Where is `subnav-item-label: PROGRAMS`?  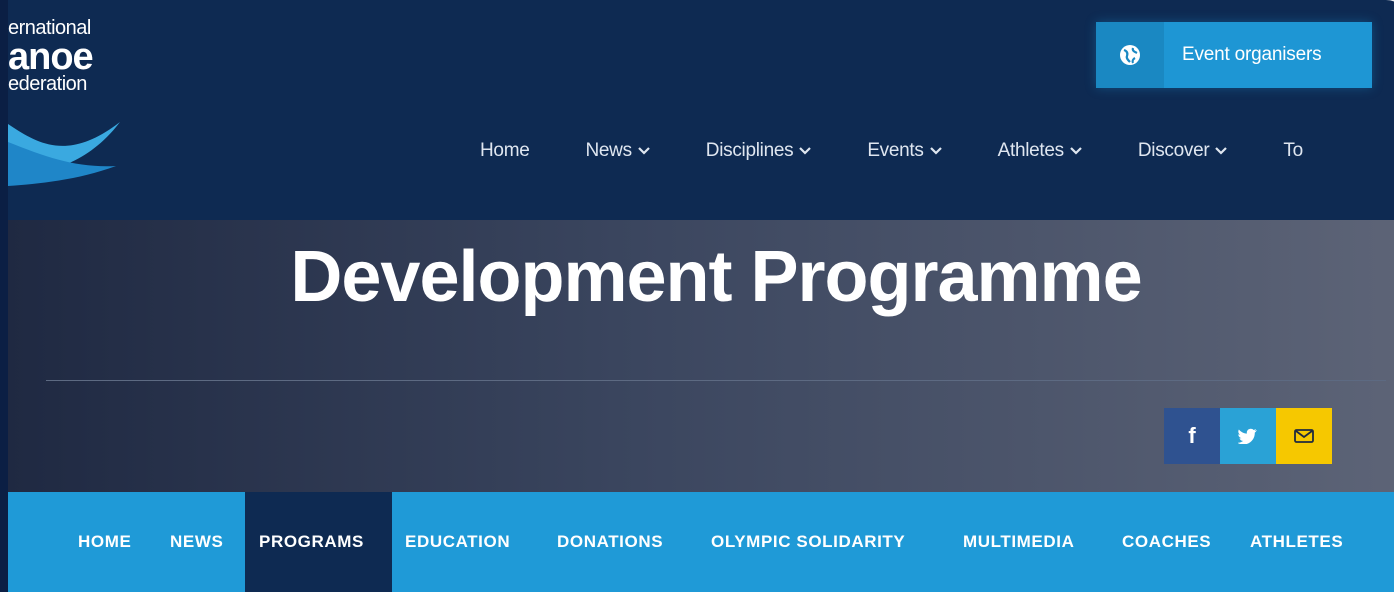 subnav-item-label: PROGRAMS is located at coordinates (311, 541).